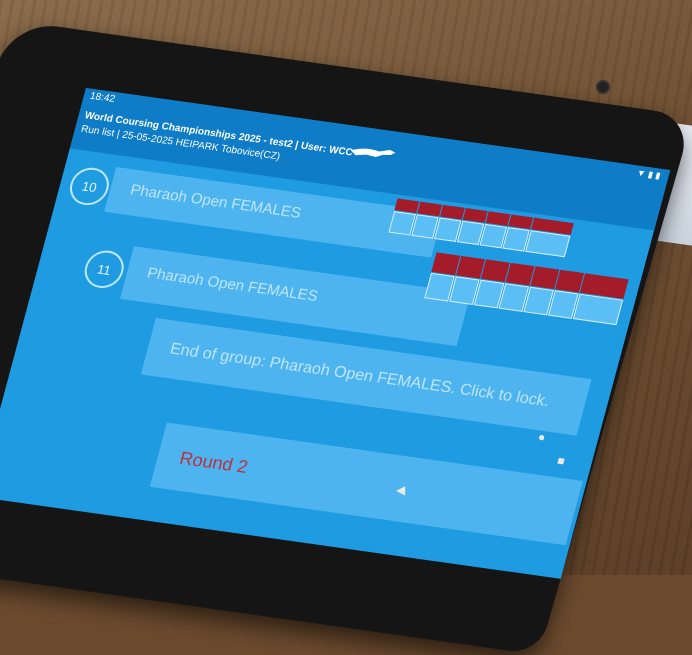  What do you see at coordinates (561, 460) in the screenshot?
I see `recent-apps-button: ■` at bounding box center [561, 460].